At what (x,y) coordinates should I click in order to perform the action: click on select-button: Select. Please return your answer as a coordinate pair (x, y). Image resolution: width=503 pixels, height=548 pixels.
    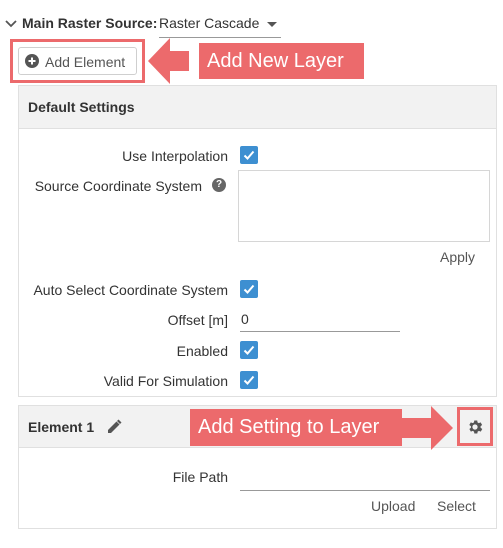
    Looking at the image, I should click on (456, 506).